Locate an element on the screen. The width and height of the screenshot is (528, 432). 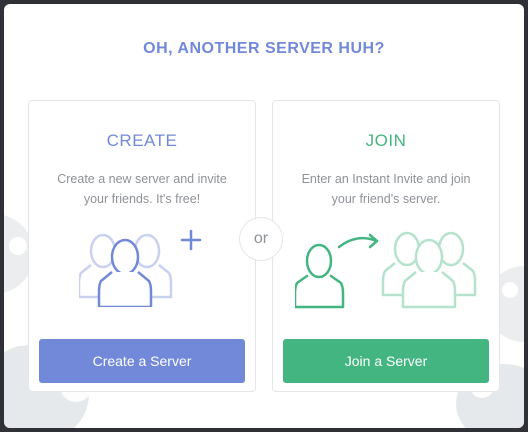
create-server-button: Create a Server is located at coordinates (142, 361).